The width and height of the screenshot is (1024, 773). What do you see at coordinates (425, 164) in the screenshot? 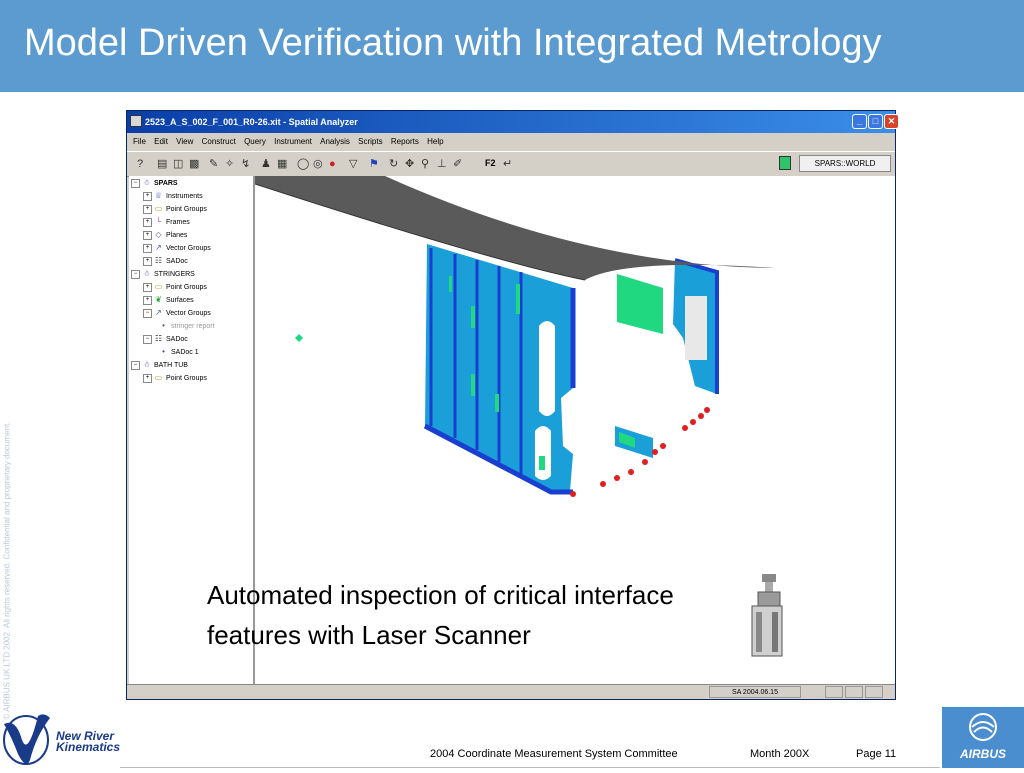
I see `zoom-icon: ⚲` at bounding box center [425, 164].